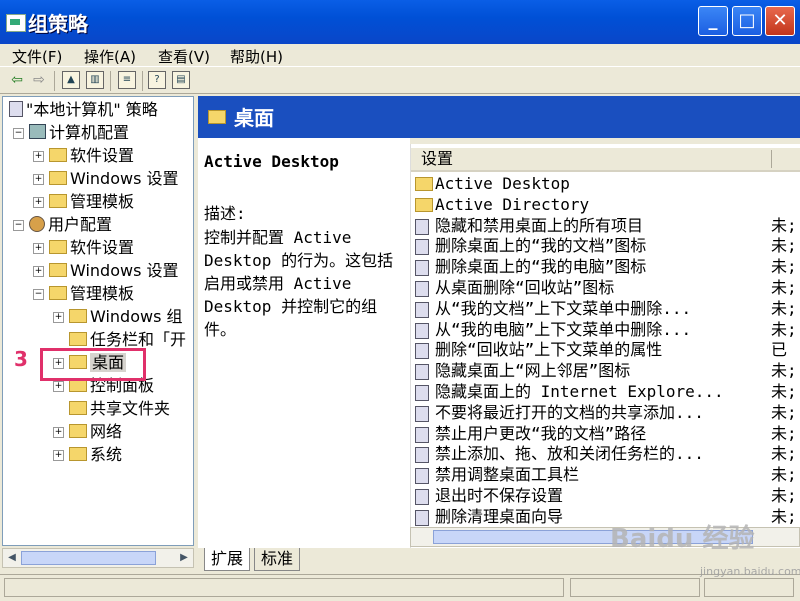  I want to click on forward-arrow-icon: ⇨, so click(39, 80).